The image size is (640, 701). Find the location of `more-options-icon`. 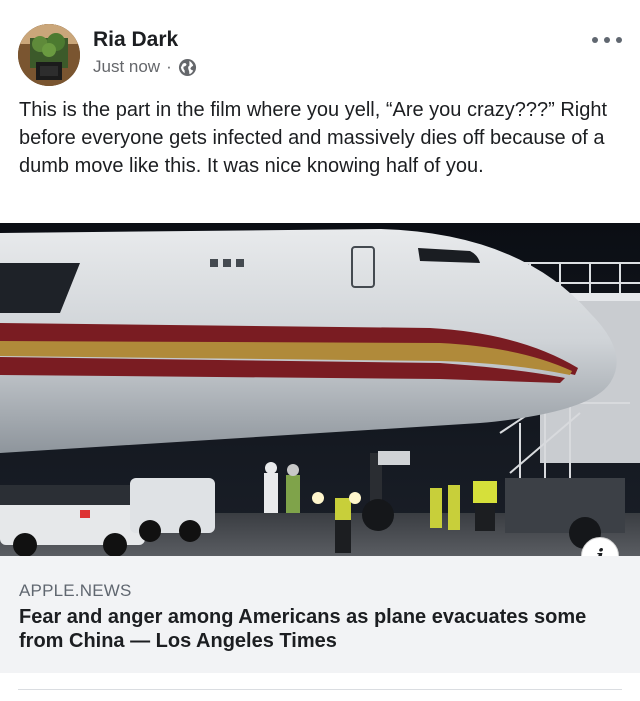

more-options-icon is located at coordinates (607, 40).